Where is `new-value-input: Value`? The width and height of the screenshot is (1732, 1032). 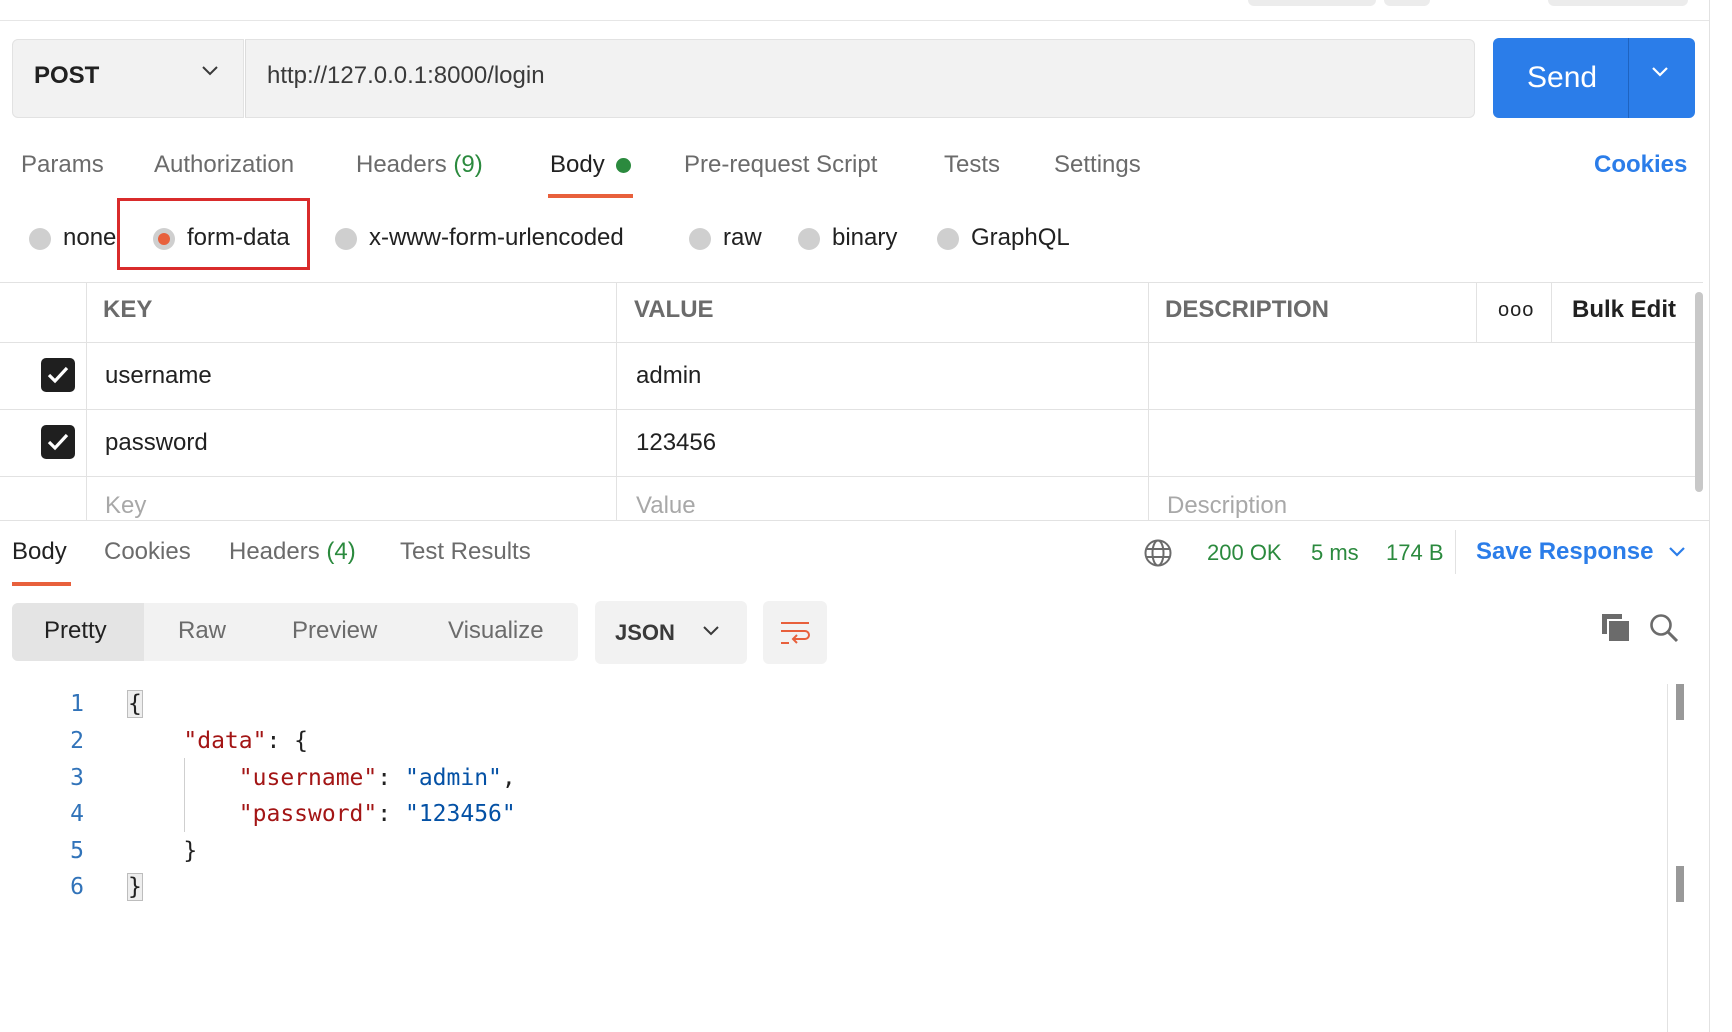 new-value-input: Value is located at coordinates (666, 506).